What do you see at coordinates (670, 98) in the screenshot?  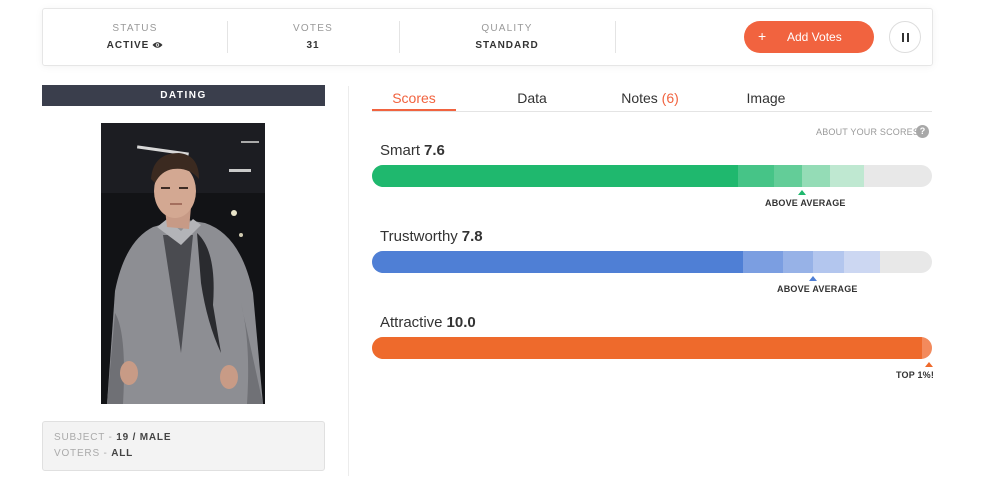 I see `notes-count-badge: (6)` at bounding box center [670, 98].